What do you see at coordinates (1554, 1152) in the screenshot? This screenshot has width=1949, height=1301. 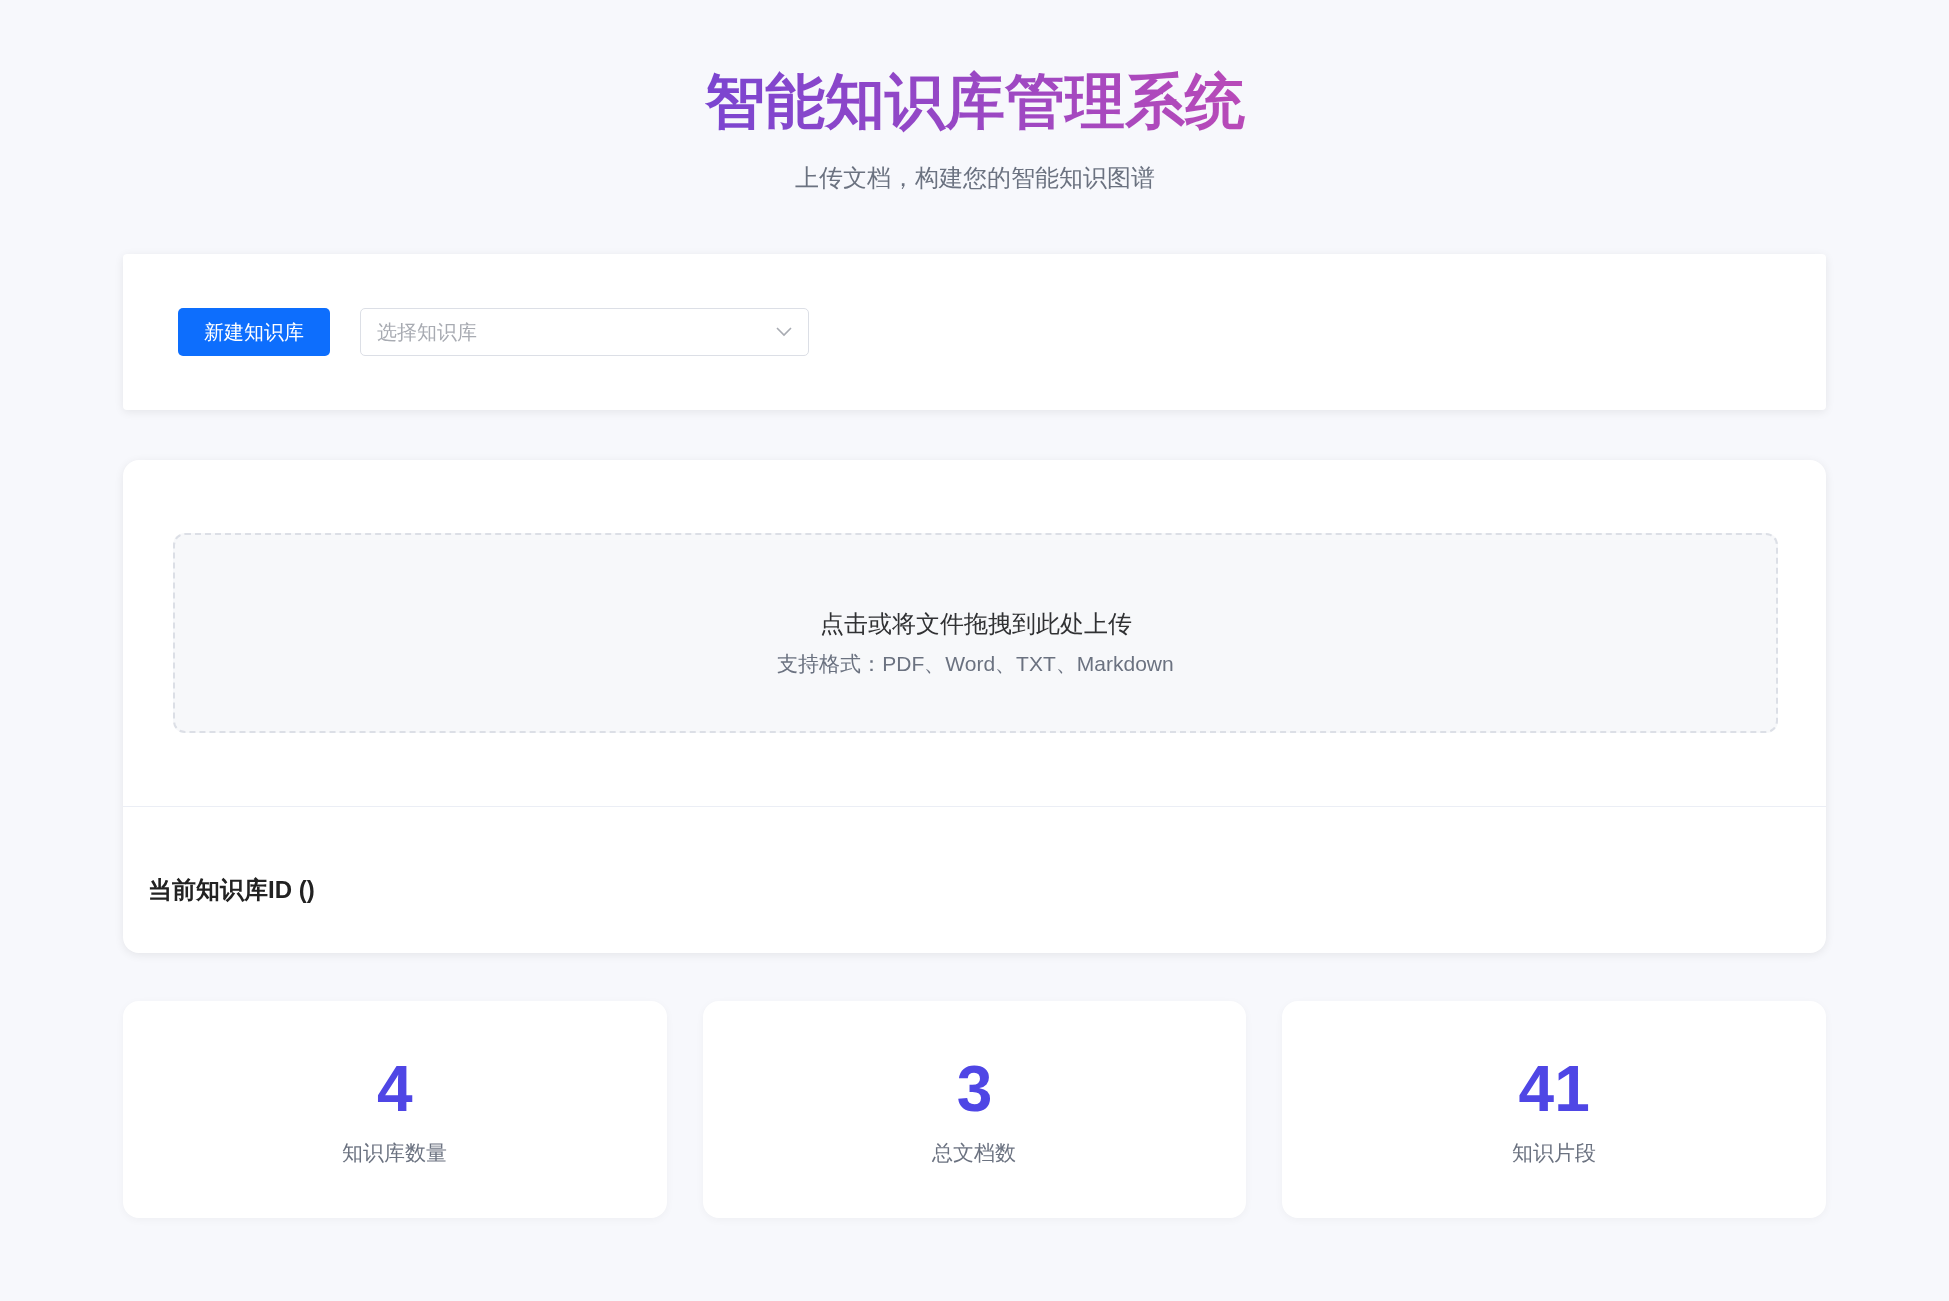 I see `stat-label: 知识片段` at bounding box center [1554, 1152].